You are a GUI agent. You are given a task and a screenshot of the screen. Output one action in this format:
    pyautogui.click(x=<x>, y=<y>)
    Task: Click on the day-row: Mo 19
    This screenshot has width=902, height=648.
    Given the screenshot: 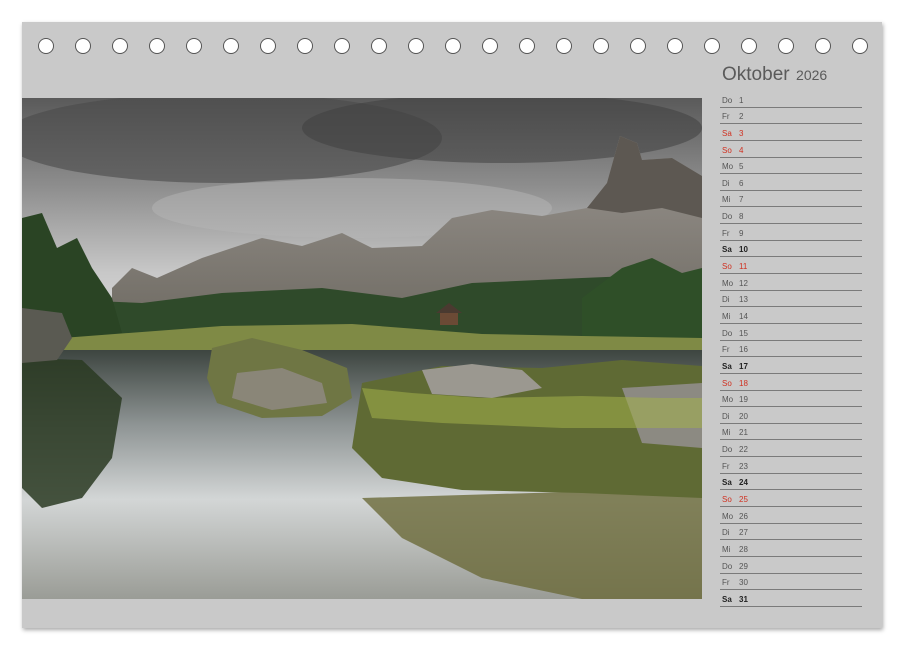 What is the action you would take?
    pyautogui.click(x=791, y=399)
    